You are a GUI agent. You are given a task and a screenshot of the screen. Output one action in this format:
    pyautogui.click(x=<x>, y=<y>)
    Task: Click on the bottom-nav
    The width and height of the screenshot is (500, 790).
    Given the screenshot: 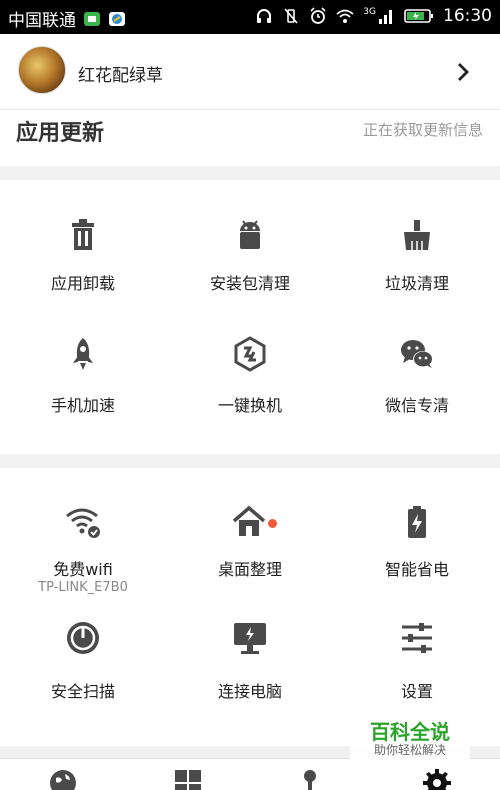 What is the action you would take?
    pyautogui.click(x=250, y=774)
    